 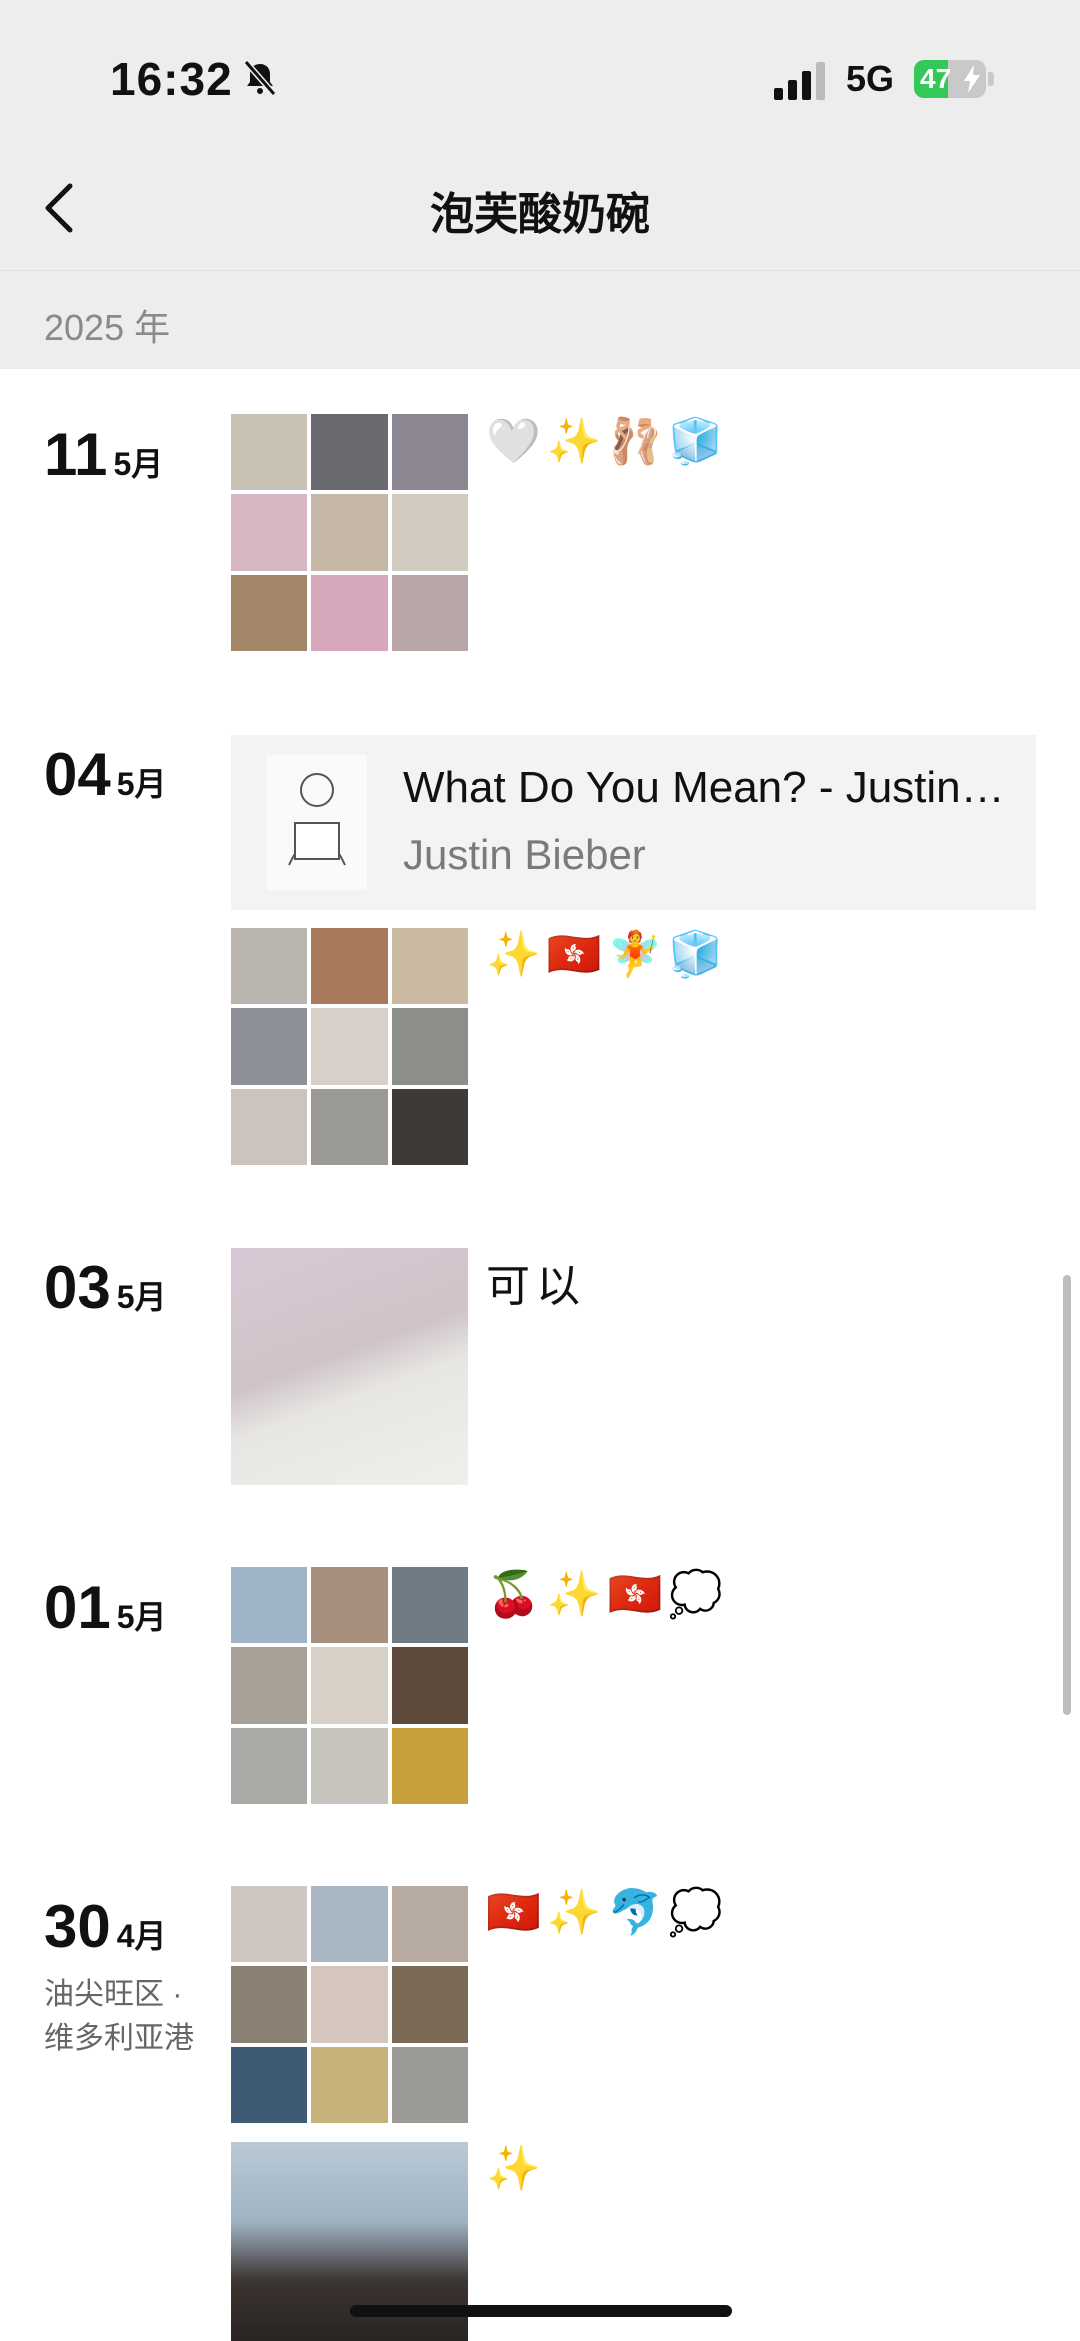 What do you see at coordinates (972, 79) in the screenshot?
I see `charging-bolt-icon` at bounding box center [972, 79].